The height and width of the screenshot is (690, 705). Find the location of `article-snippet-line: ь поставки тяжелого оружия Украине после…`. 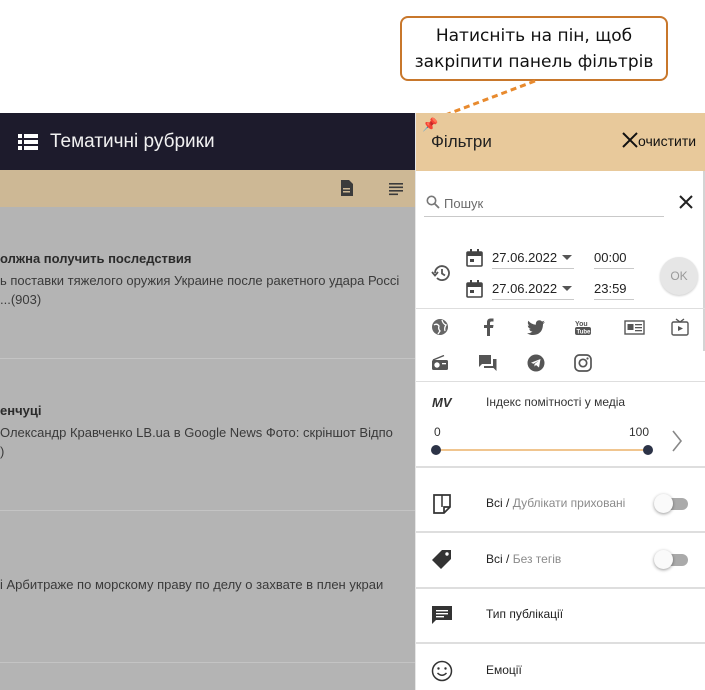

article-snippet-line: ь поставки тяжелого оружия Украине после… is located at coordinates (200, 280).